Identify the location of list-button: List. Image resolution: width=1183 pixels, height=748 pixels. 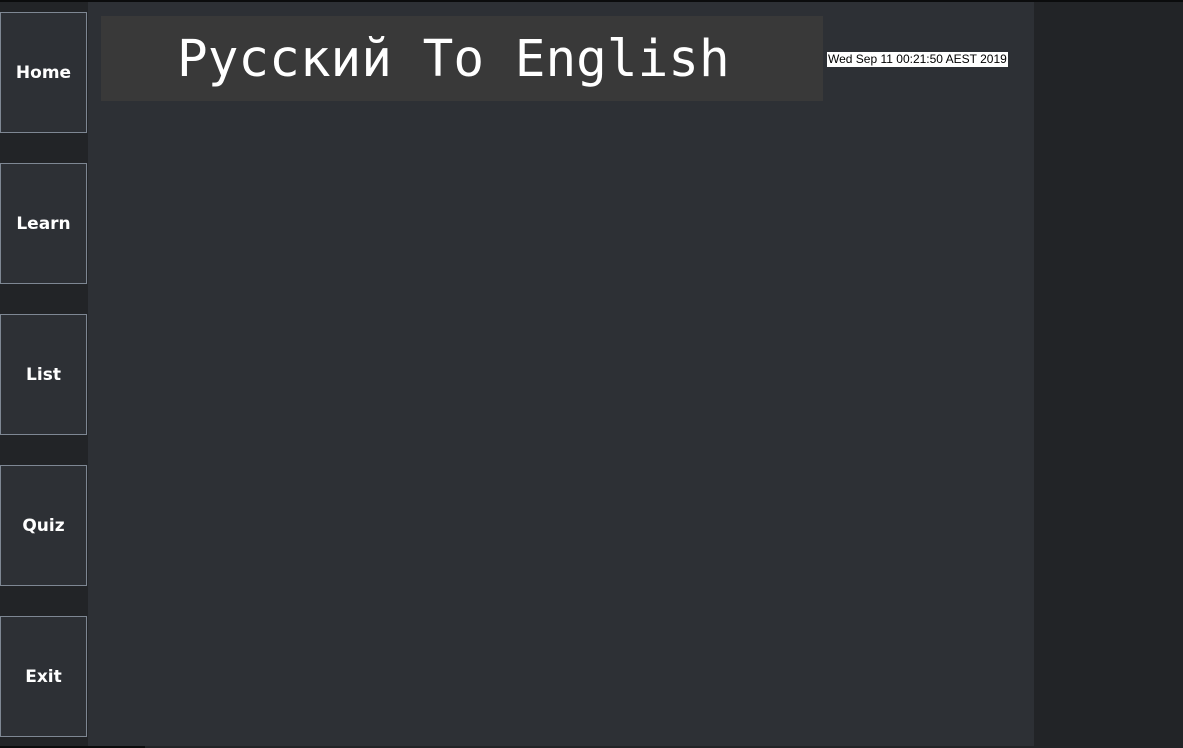
(43, 374).